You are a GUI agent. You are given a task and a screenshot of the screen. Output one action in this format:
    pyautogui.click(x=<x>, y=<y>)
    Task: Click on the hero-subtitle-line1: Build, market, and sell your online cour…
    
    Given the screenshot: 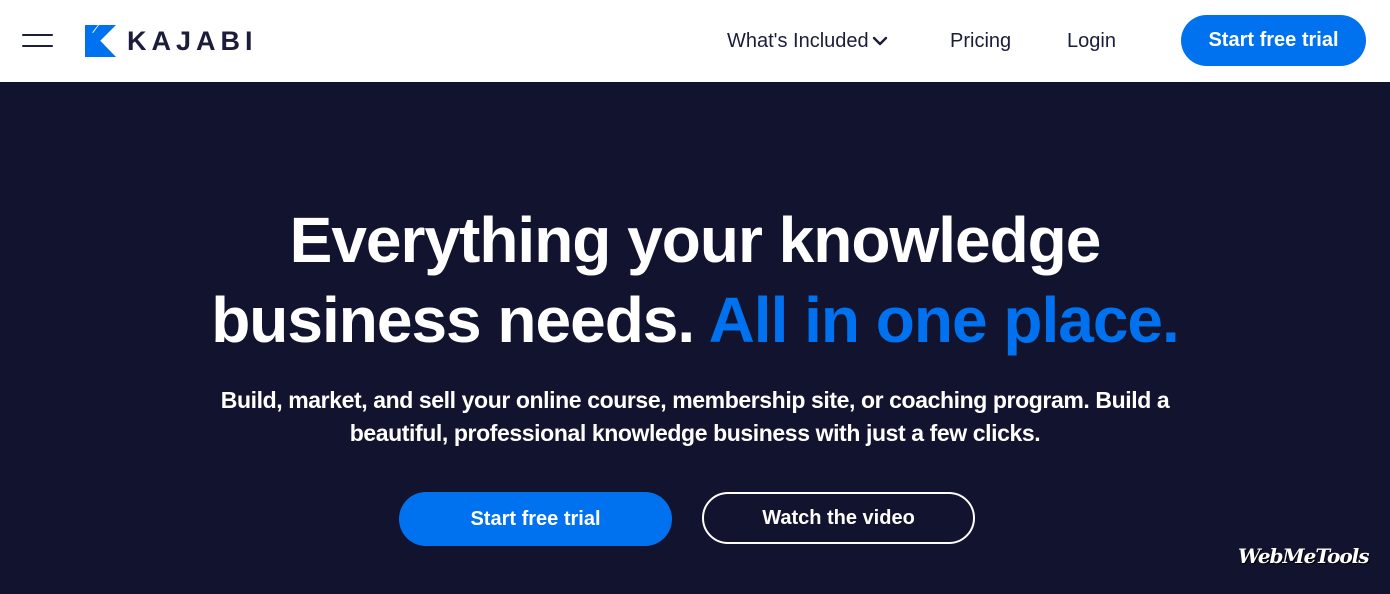 What is the action you would take?
    pyautogui.click(x=695, y=400)
    